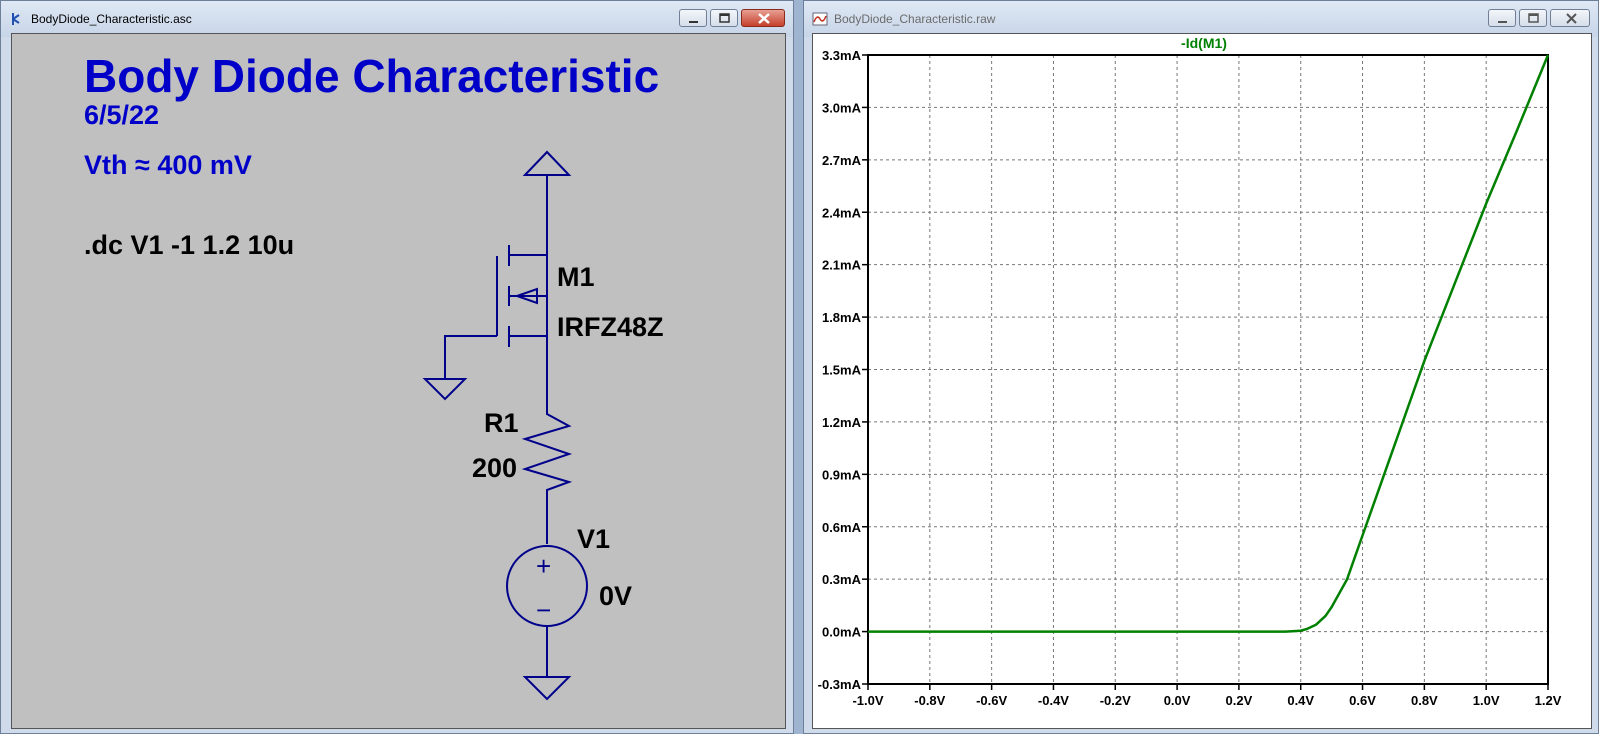 The height and width of the screenshot is (734, 1599). I want to click on y-tick-label: 0.9mA, so click(842, 474).